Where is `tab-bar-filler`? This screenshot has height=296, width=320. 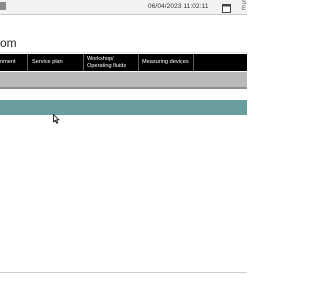
tab-bar-filler is located at coordinates (220, 62).